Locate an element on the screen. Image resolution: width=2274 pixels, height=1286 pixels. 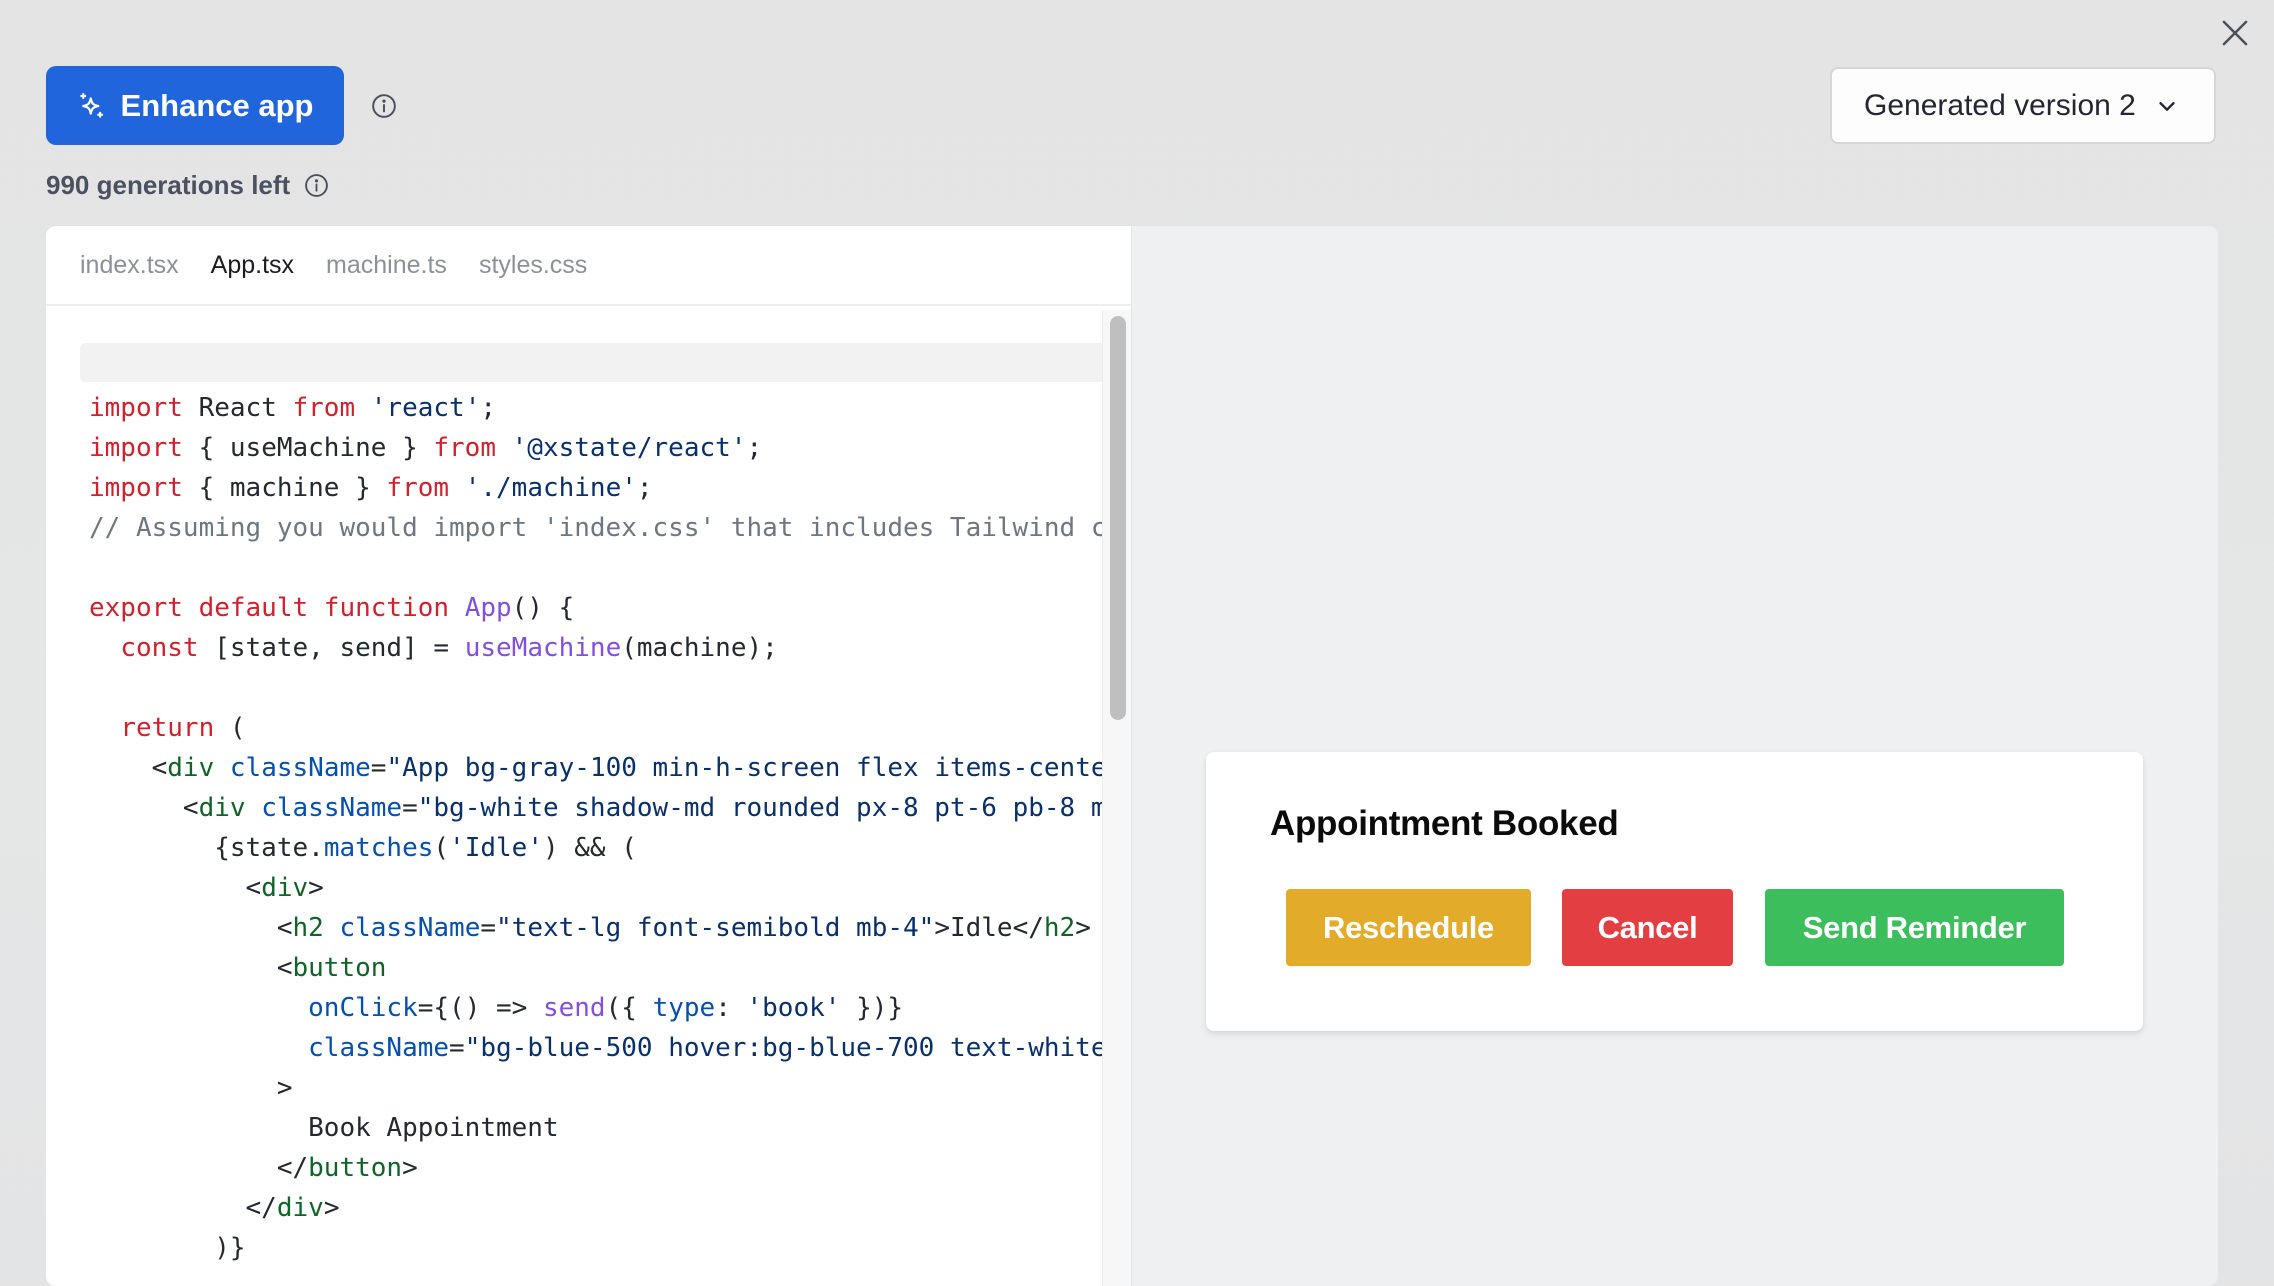
version-dropdown: Generated version 2 is located at coordinates (2023, 105).